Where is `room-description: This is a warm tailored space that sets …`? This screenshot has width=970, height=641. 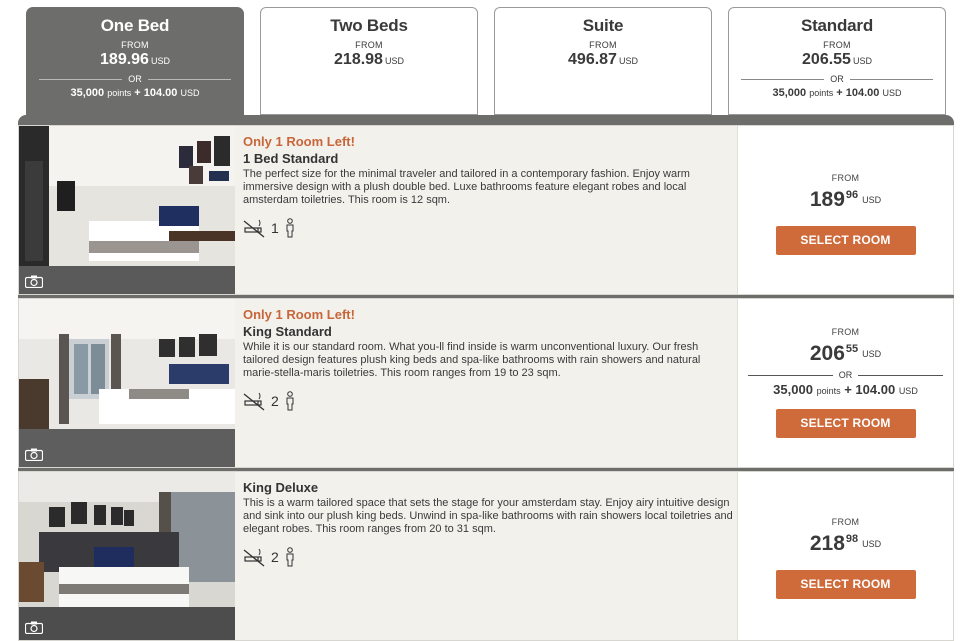
room-description: This is a warm tailored space that sets … is located at coordinates (488, 516).